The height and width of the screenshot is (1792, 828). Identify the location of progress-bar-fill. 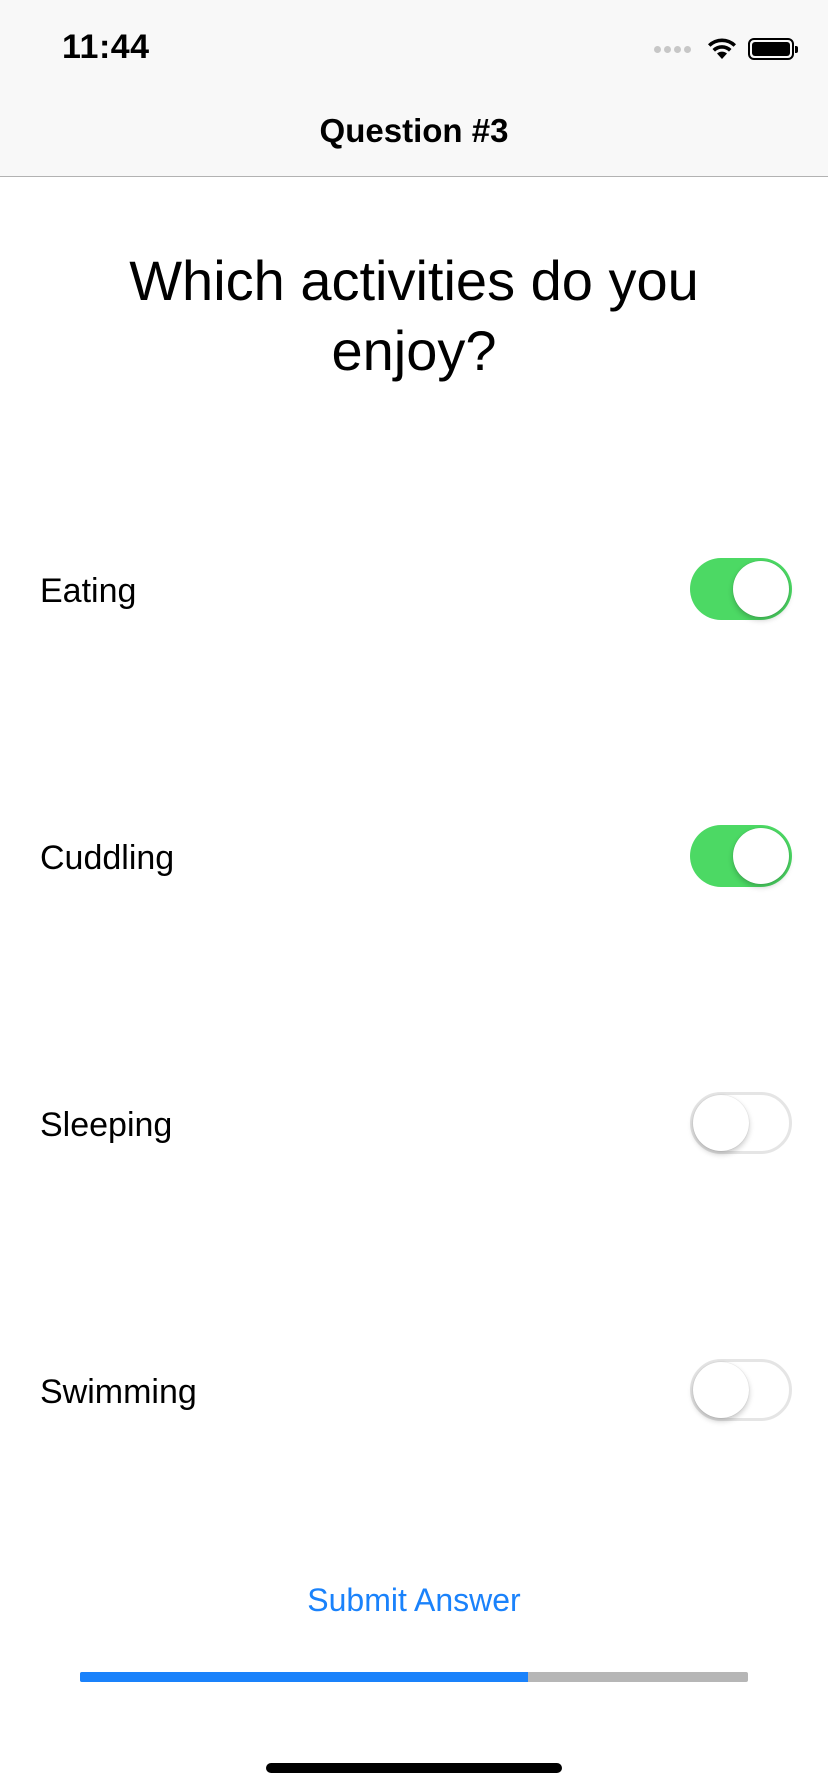
(304, 1677).